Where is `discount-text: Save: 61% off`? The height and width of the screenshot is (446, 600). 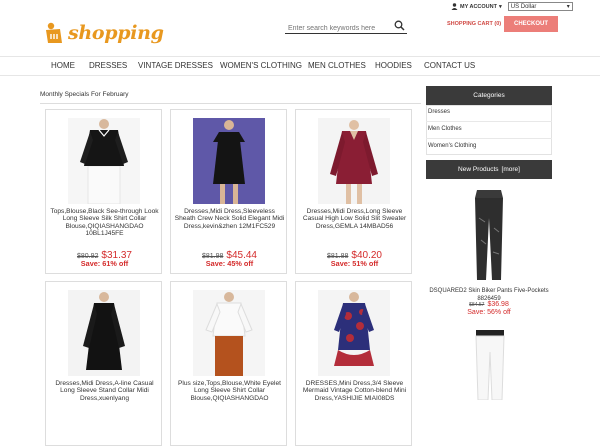
discount-text: Save: 61% off is located at coordinates (104, 263).